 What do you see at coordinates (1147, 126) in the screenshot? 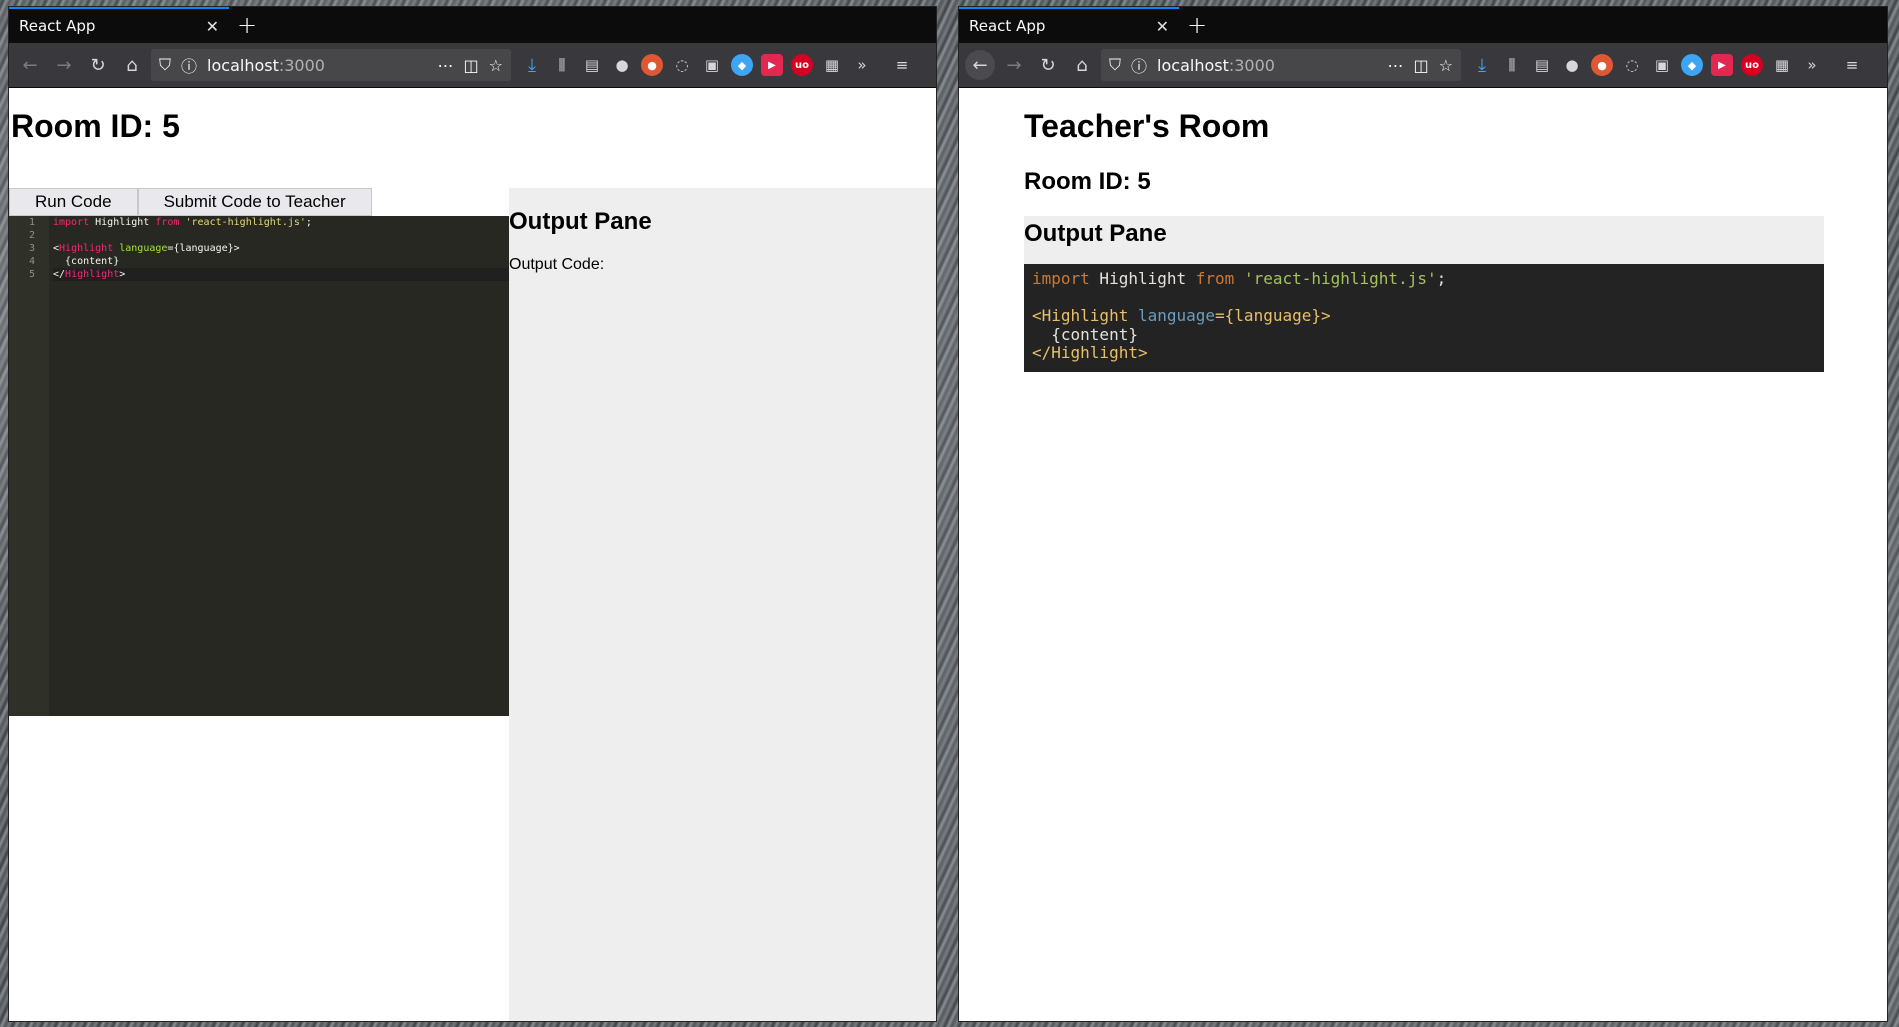
I see `page-title: Teacher's Room` at bounding box center [1147, 126].